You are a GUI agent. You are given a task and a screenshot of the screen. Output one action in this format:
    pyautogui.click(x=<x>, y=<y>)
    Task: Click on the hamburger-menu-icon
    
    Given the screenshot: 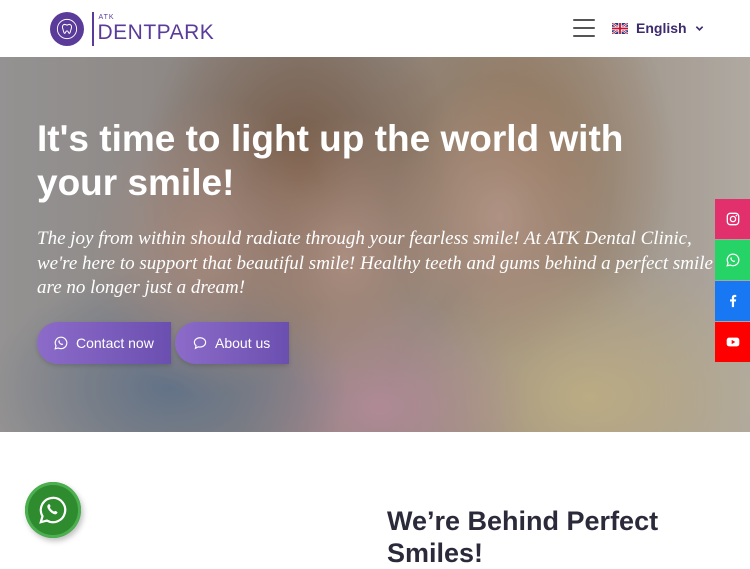 What is the action you would take?
    pyautogui.click(x=584, y=28)
    